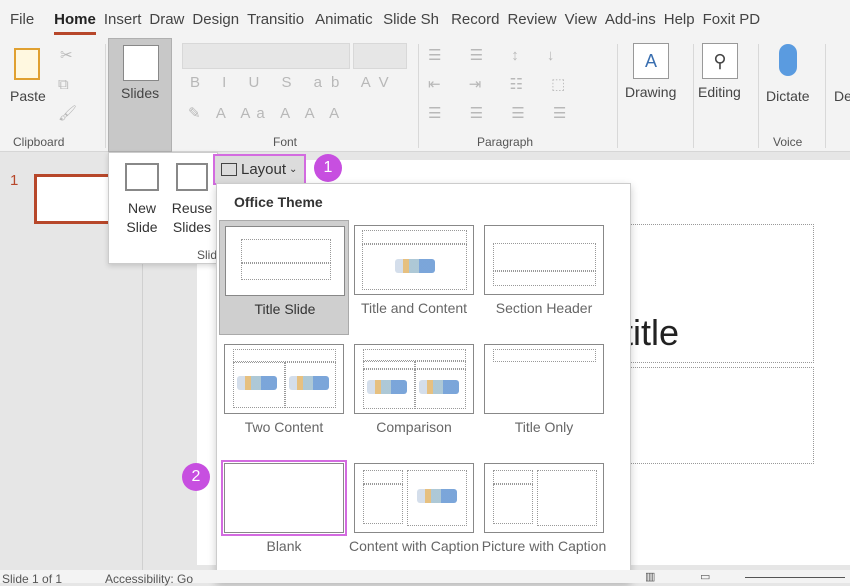 Image resolution: width=850 pixels, height=586 pixels. Describe the element at coordinates (32, 579) in the screenshot. I see `slide-count: Slide 1 of 1` at that location.